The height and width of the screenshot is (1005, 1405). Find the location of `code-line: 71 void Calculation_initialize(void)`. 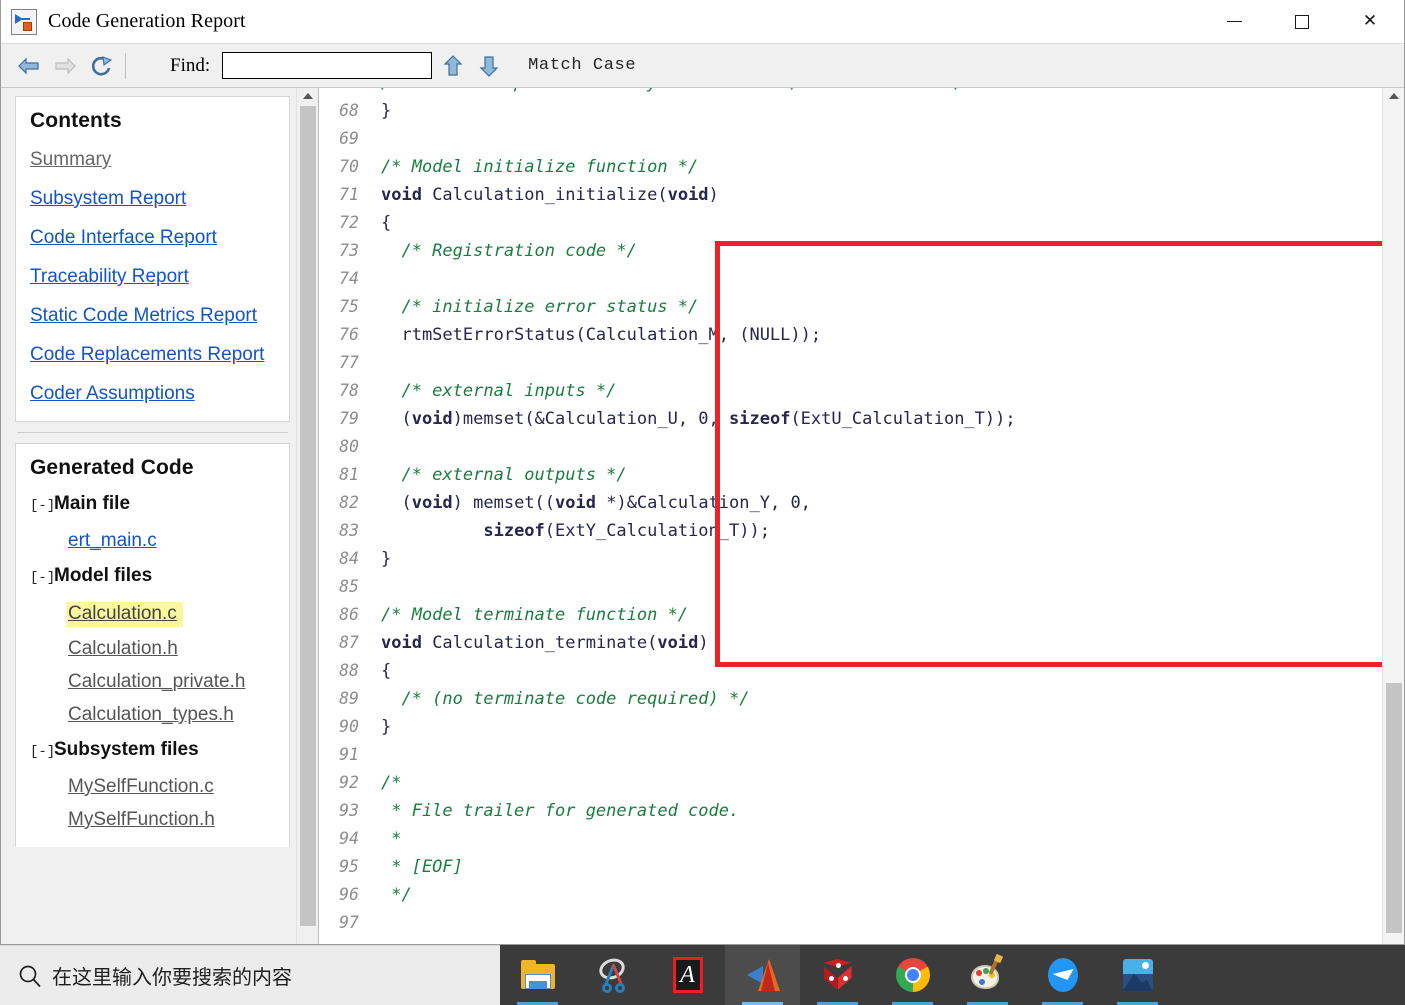

code-line: 71 void Calculation_initialize(void) is located at coordinates (850, 195).